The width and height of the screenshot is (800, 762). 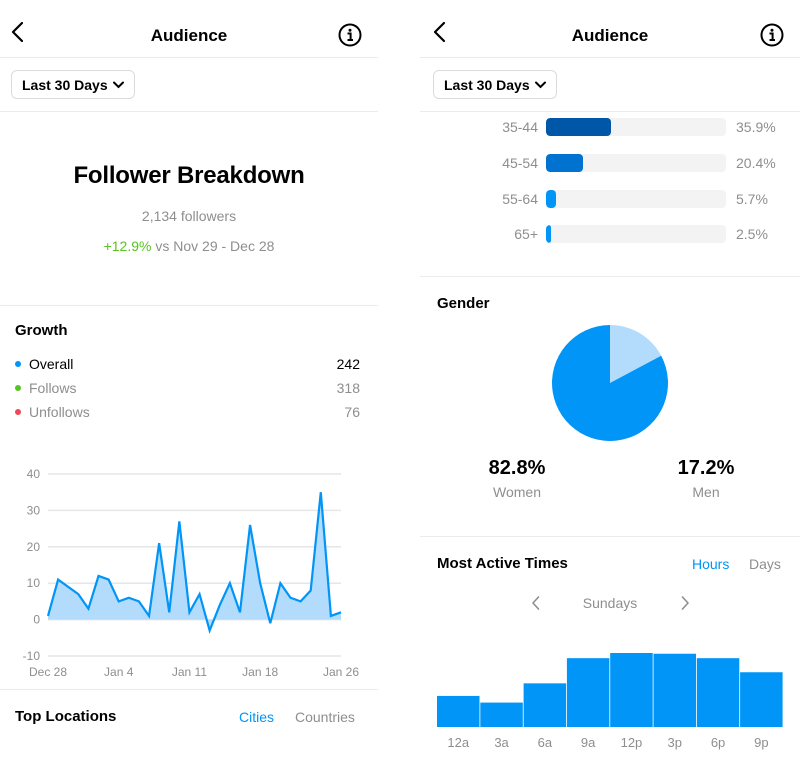 What do you see at coordinates (520, 163) in the screenshot?
I see `age-label: 45-54` at bounding box center [520, 163].